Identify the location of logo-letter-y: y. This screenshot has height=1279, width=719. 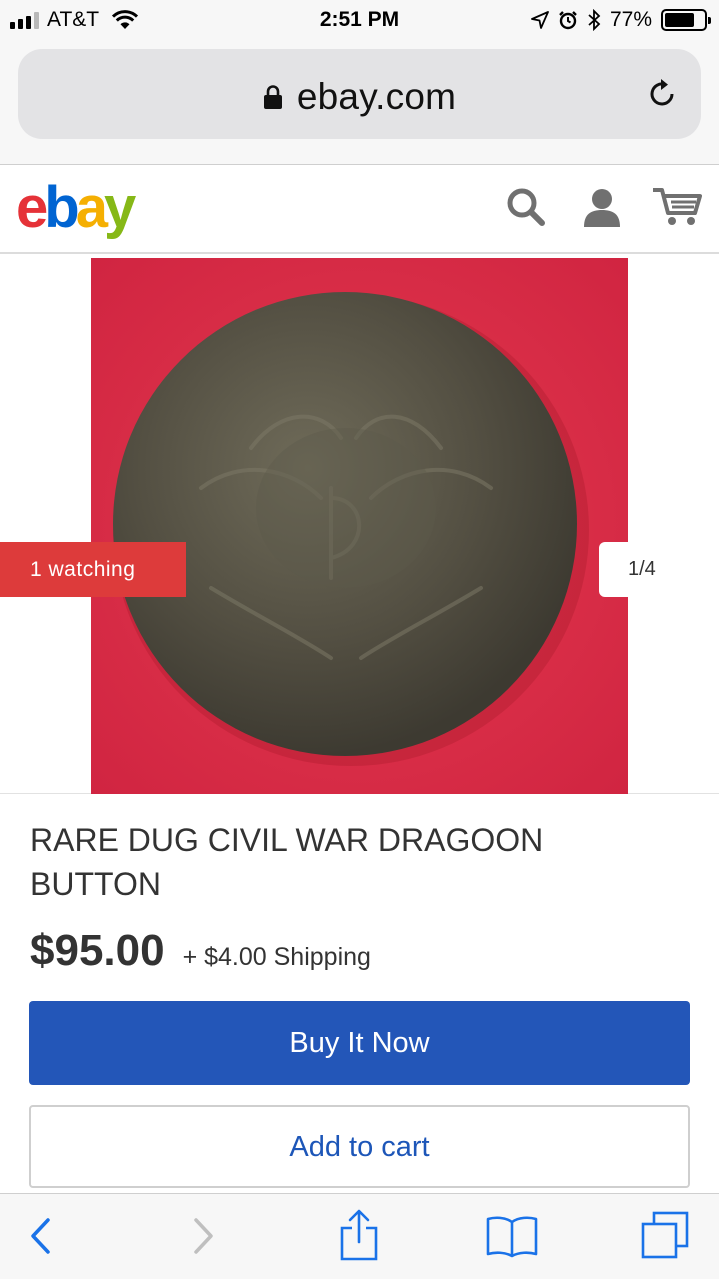
(119, 207).